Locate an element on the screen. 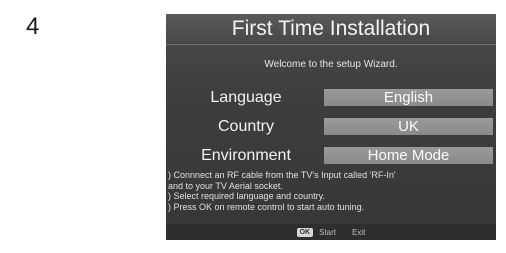 Image resolution: width=506 pixels, height=253 pixels. instruction-line: and to your TV Aerial socket. is located at coordinates (225, 185).